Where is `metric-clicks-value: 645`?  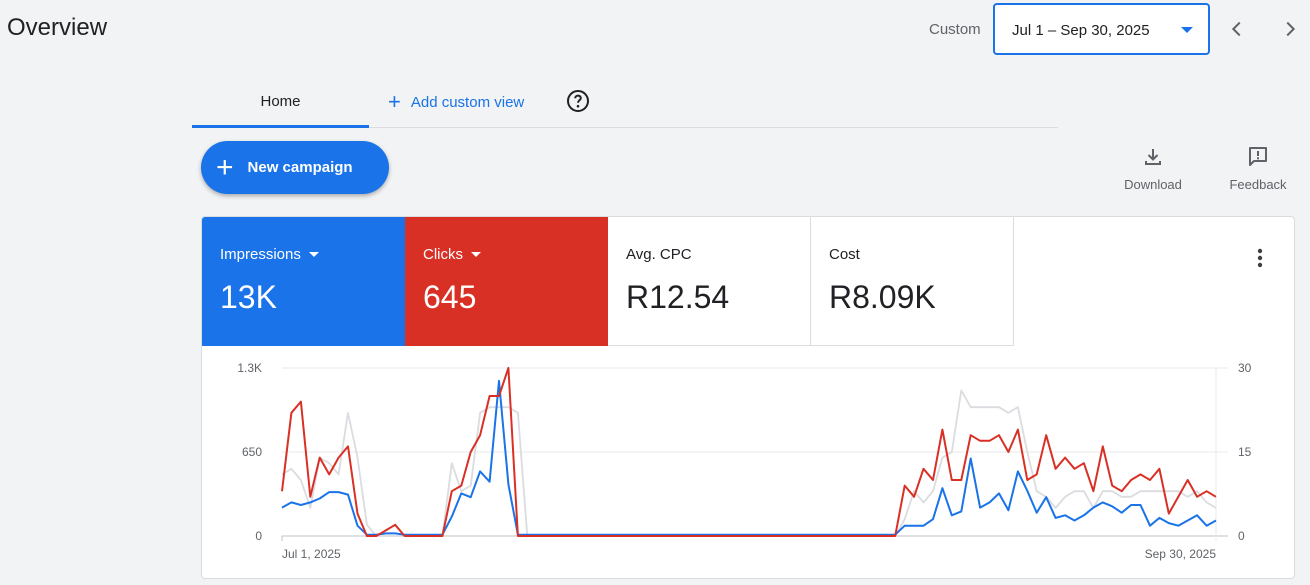 metric-clicks-value: 645 is located at coordinates (450, 297).